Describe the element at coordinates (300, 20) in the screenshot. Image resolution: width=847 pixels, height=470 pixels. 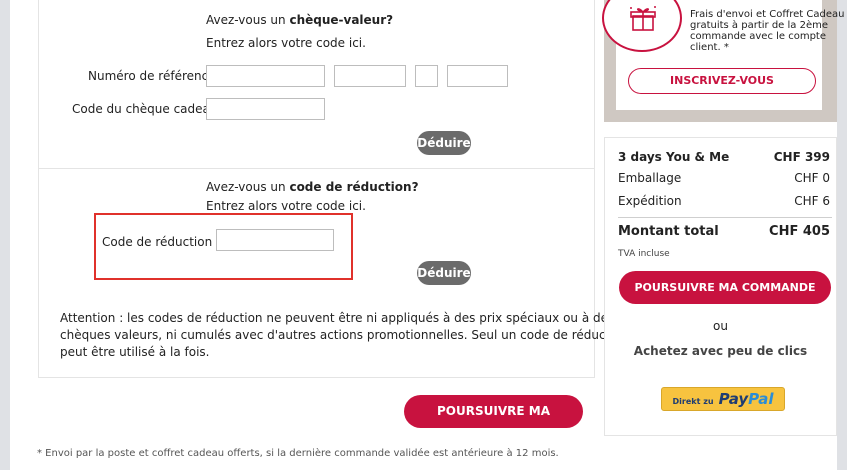
I see `voucher-question: Avez-vous un chèque-valeur?` at that location.